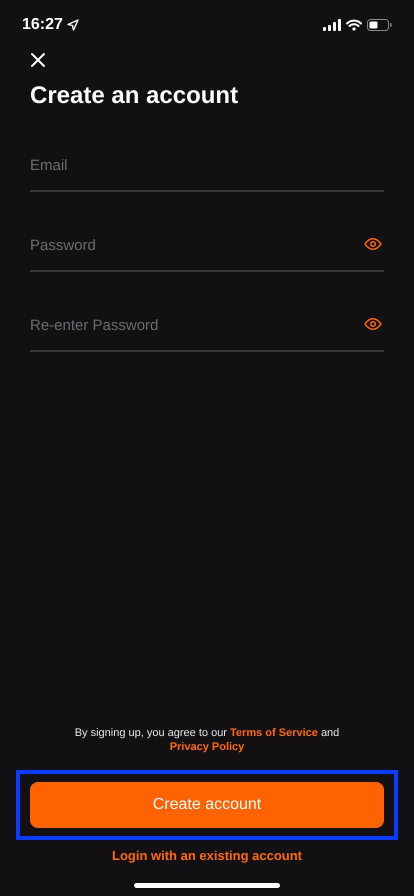 This screenshot has height=896, width=414. I want to click on privacy-link: Privacy Policy, so click(207, 747).